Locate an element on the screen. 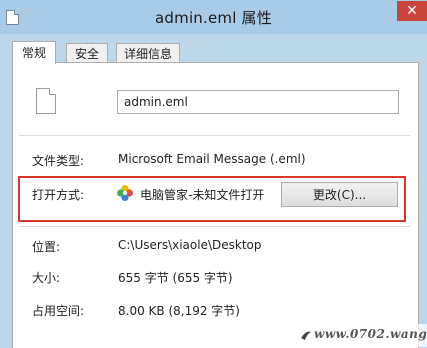  open-with-value: 电脑管家-未知文件打开 is located at coordinates (202, 195).